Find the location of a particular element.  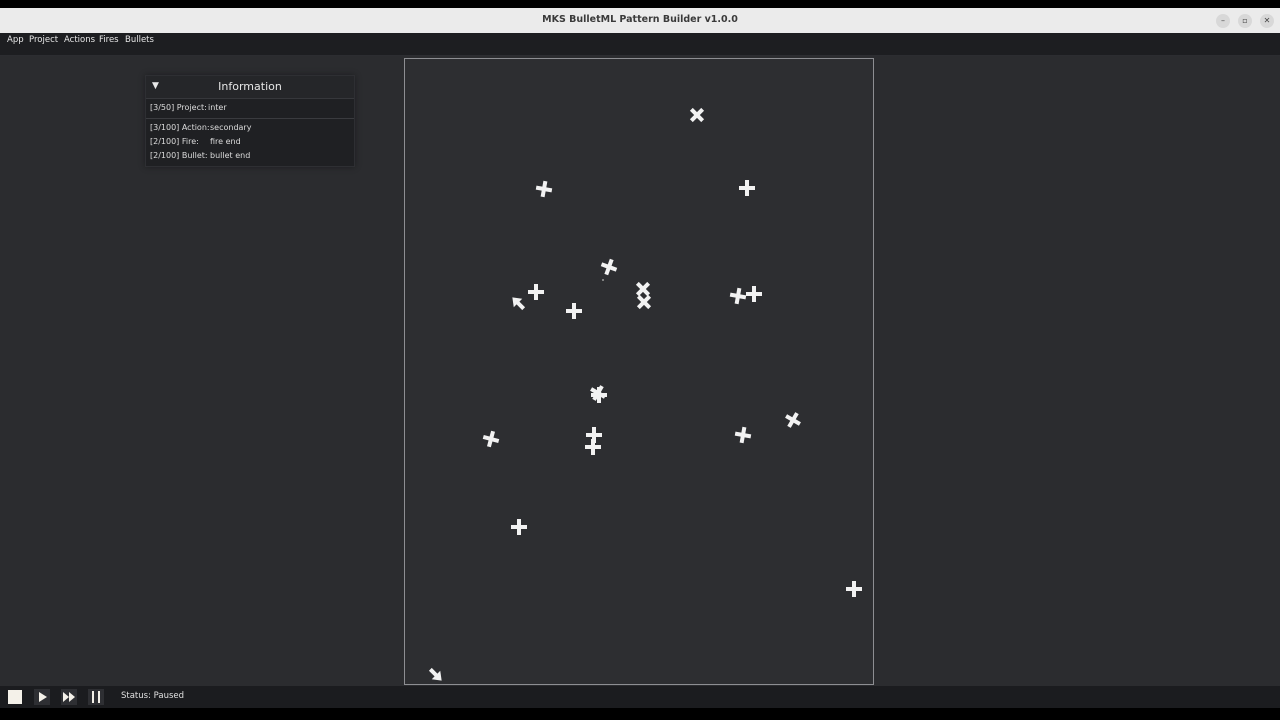

menu-bullets: Bullets is located at coordinates (139, 44).